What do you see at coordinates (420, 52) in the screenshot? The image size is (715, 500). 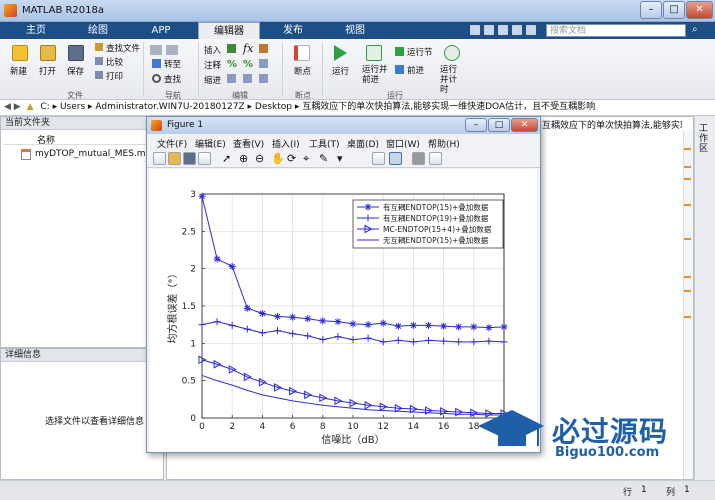 I see `run-section-button: 运行节` at bounding box center [420, 52].